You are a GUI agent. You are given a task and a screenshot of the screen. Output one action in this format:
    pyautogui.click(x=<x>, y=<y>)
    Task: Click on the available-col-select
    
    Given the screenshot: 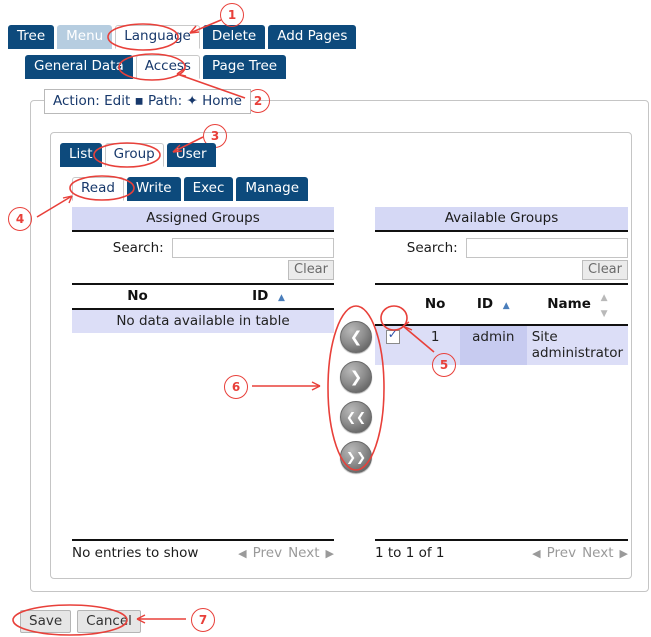 What is the action you would take?
    pyautogui.click(x=393, y=304)
    